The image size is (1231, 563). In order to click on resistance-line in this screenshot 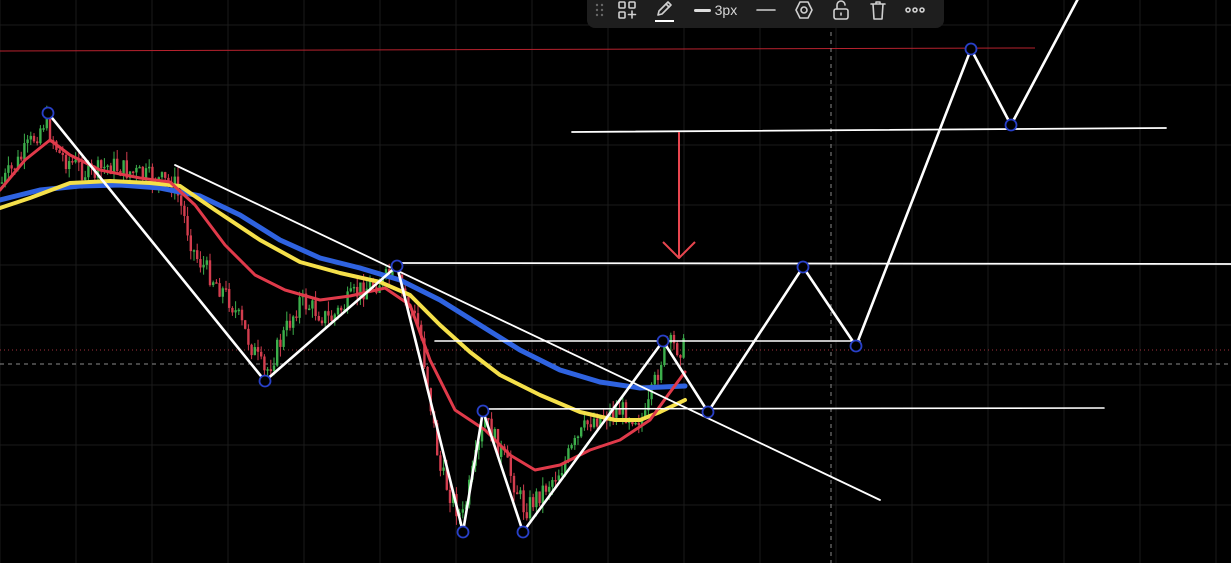, I will do `click(518, 49)`.